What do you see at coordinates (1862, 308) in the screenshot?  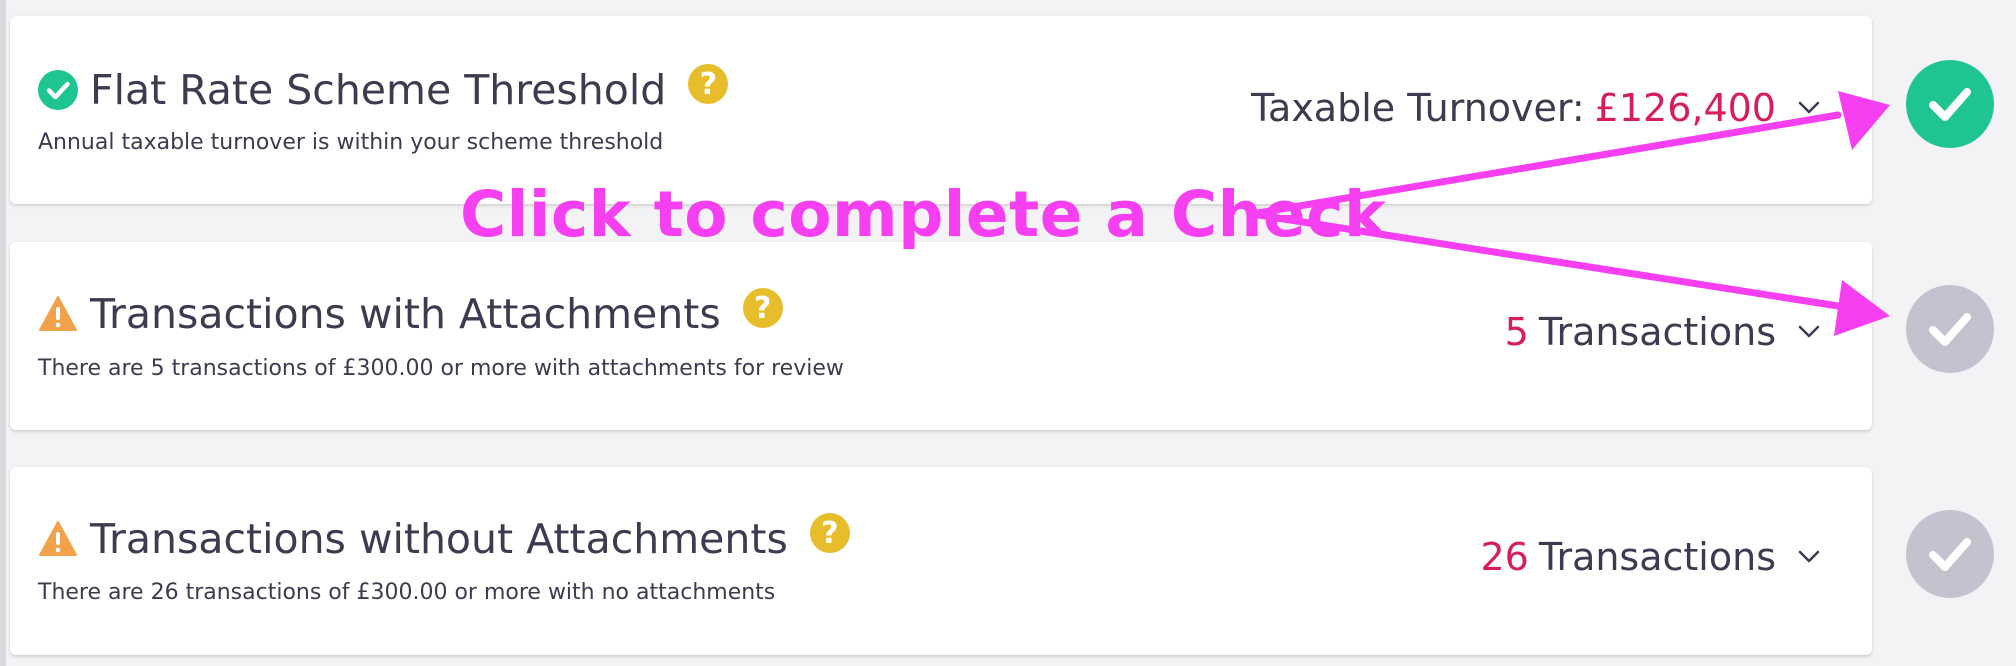 I see `annotation-arrowhead-bottom` at bounding box center [1862, 308].